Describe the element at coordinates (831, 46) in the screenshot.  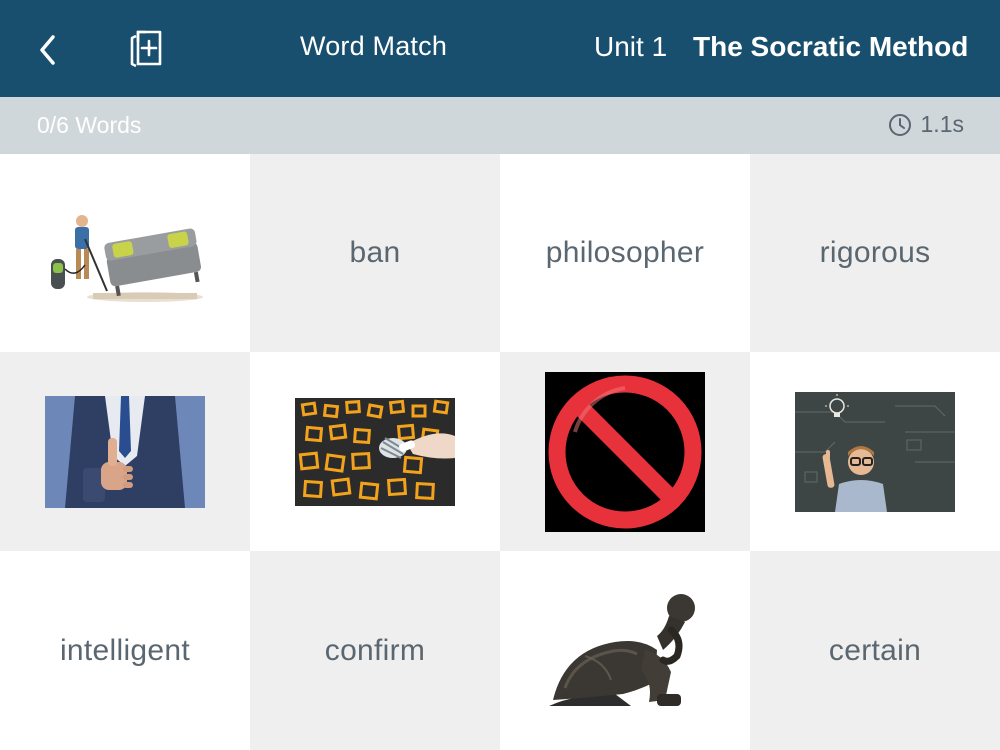
I see `lesson-title: The Socratic Method` at that location.